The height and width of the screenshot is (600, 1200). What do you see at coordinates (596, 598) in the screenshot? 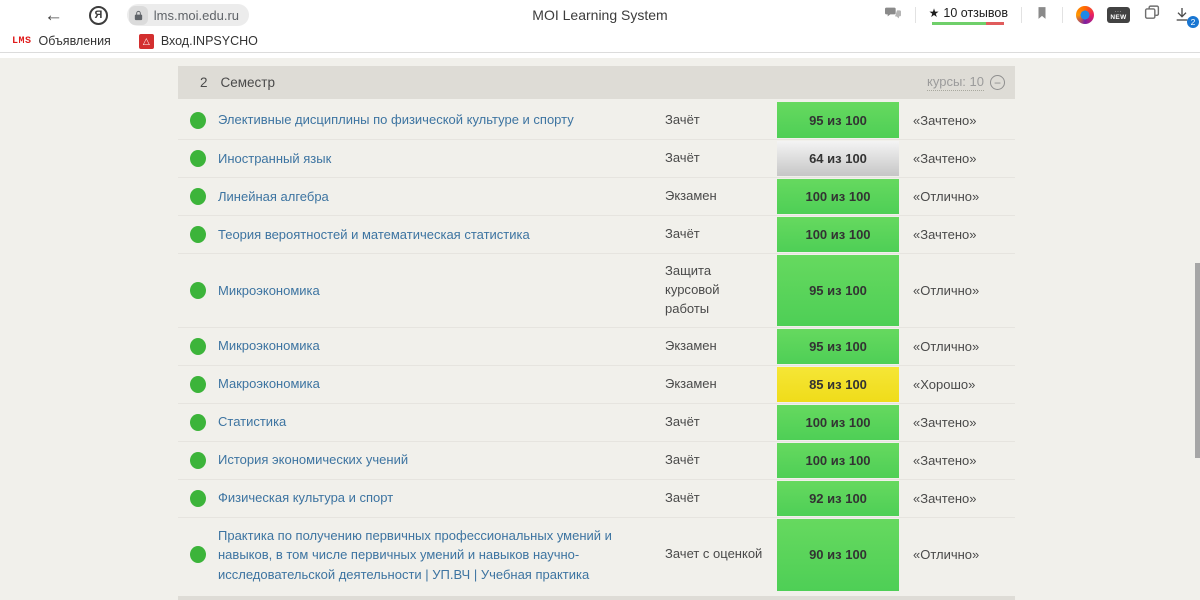
I see `semester-3-header: 3 Семестр курсы: 10 +` at bounding box center [596, 598].